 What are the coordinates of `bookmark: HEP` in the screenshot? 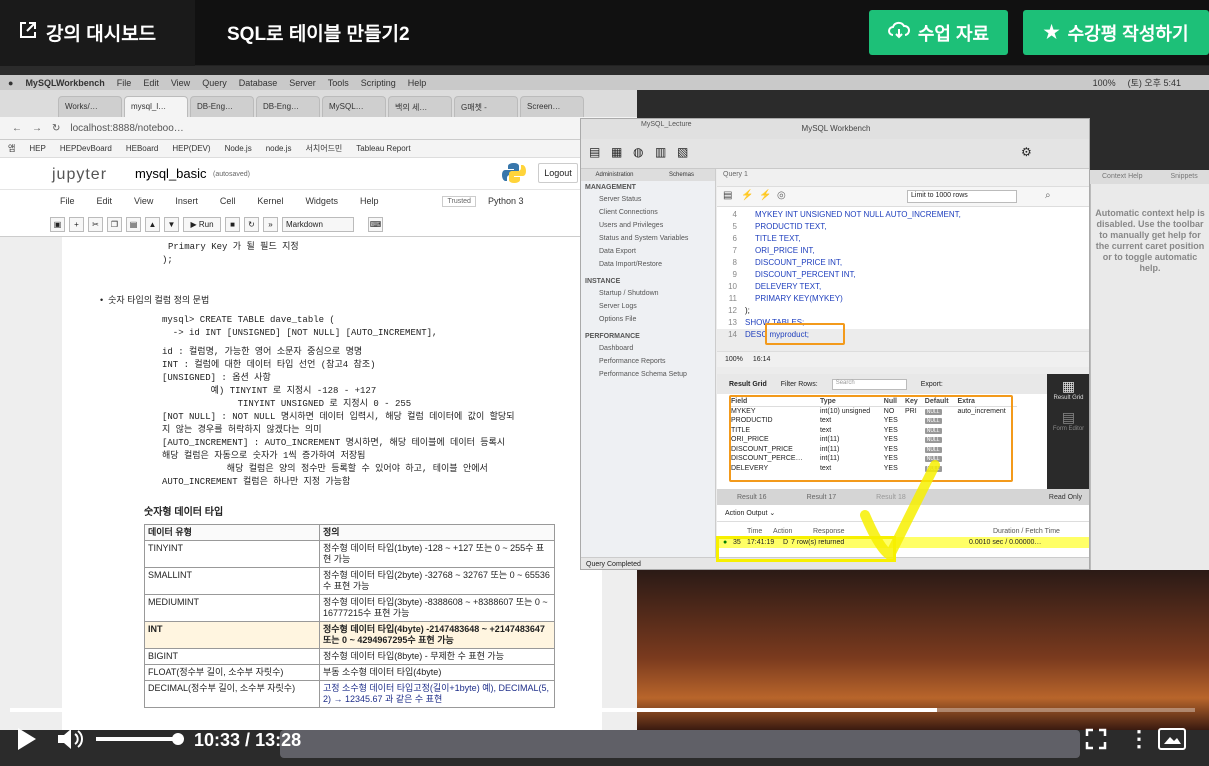 It's located at (37, 148).